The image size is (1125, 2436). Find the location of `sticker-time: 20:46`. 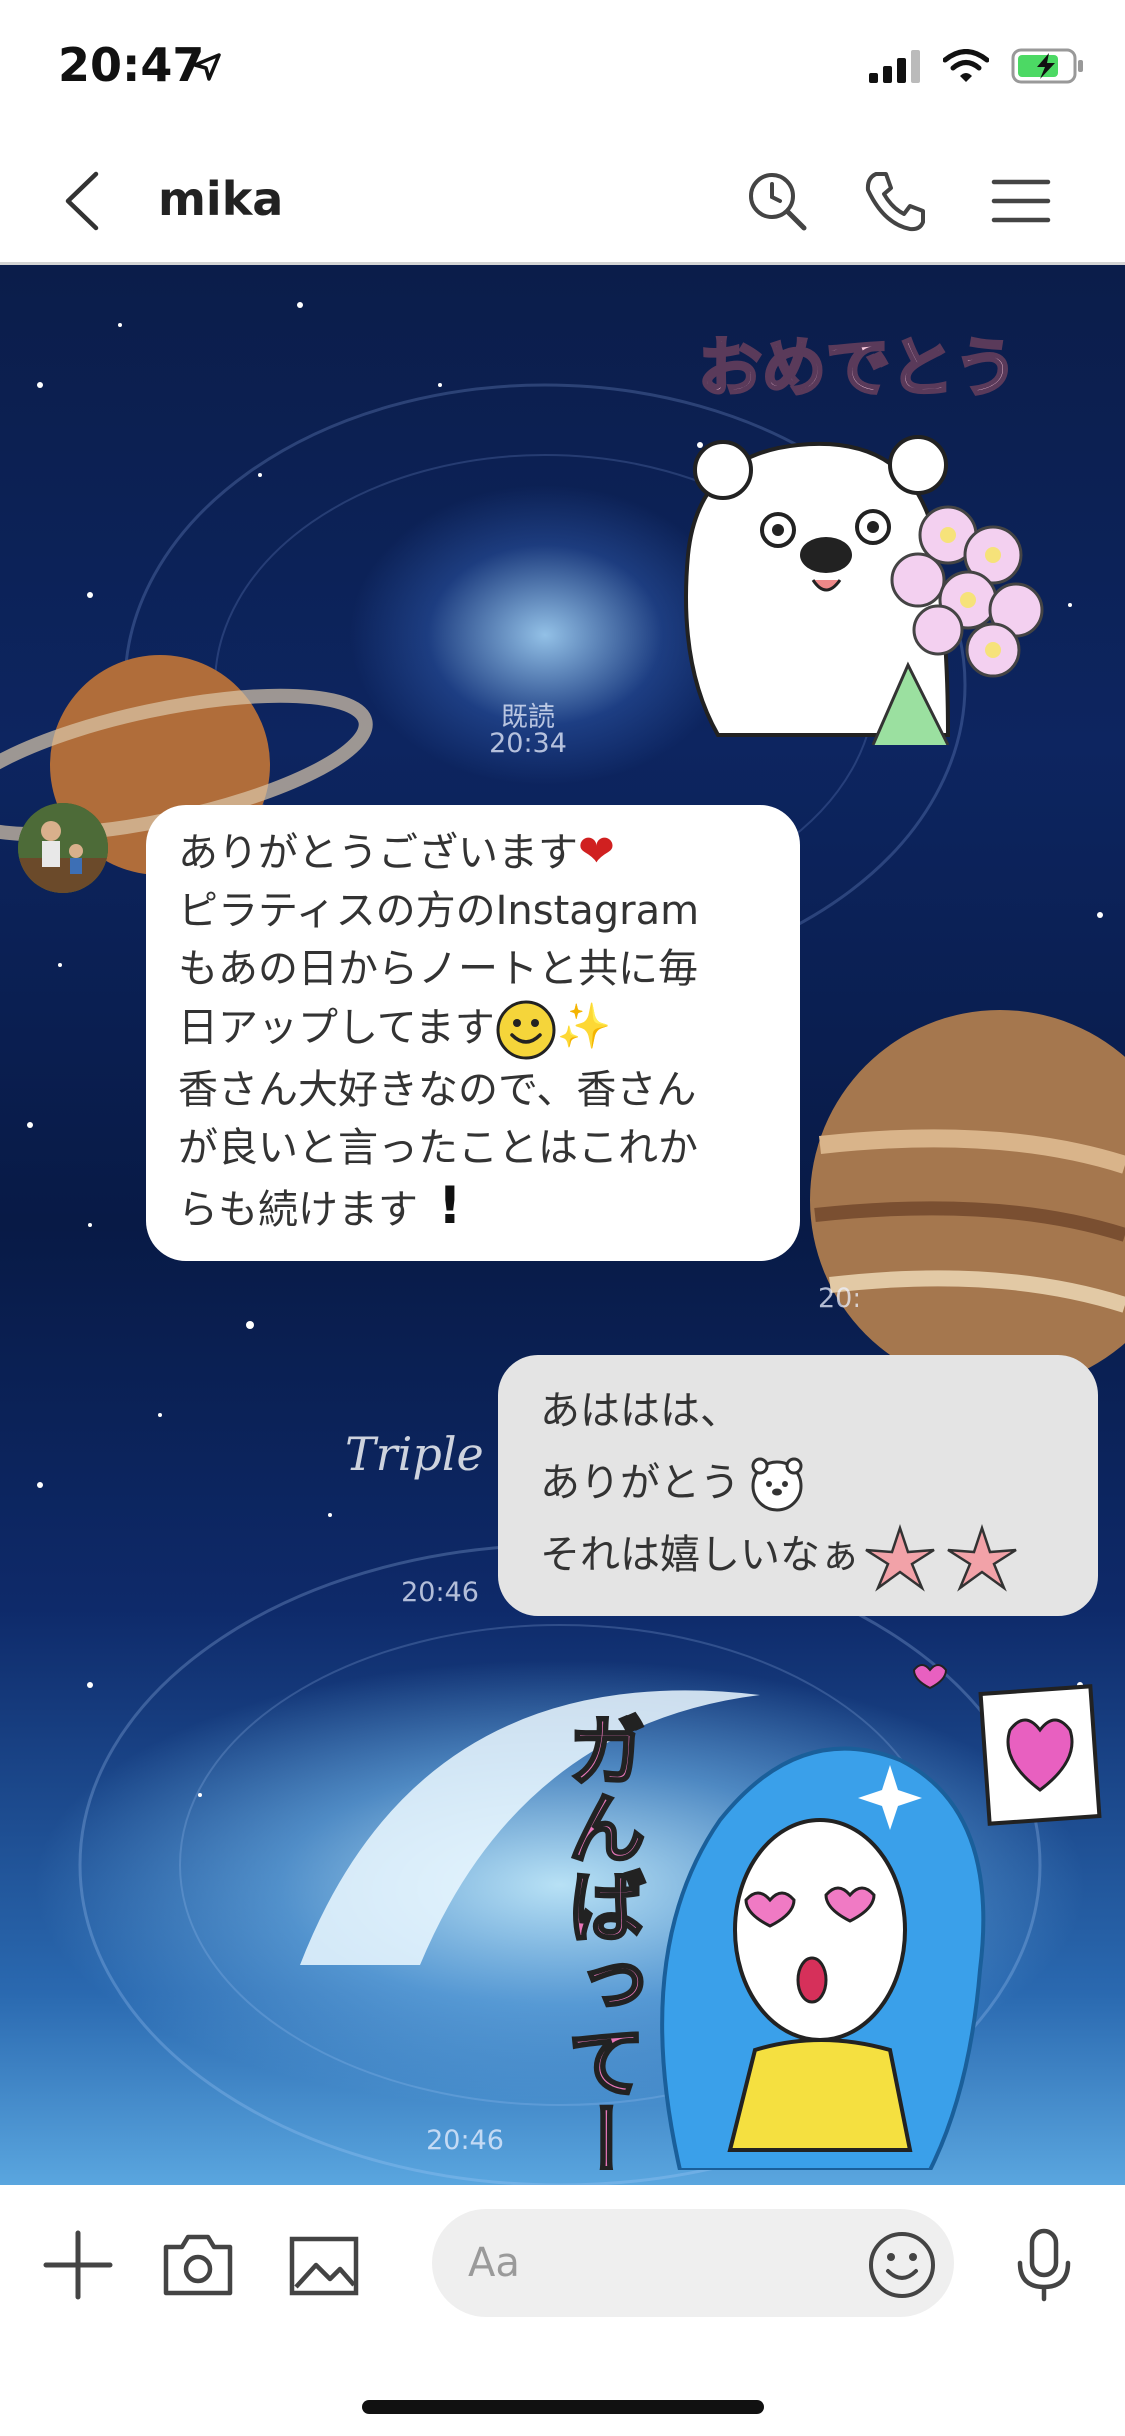

sticker-time: 20:46 is located at coordinates (465, 2140).